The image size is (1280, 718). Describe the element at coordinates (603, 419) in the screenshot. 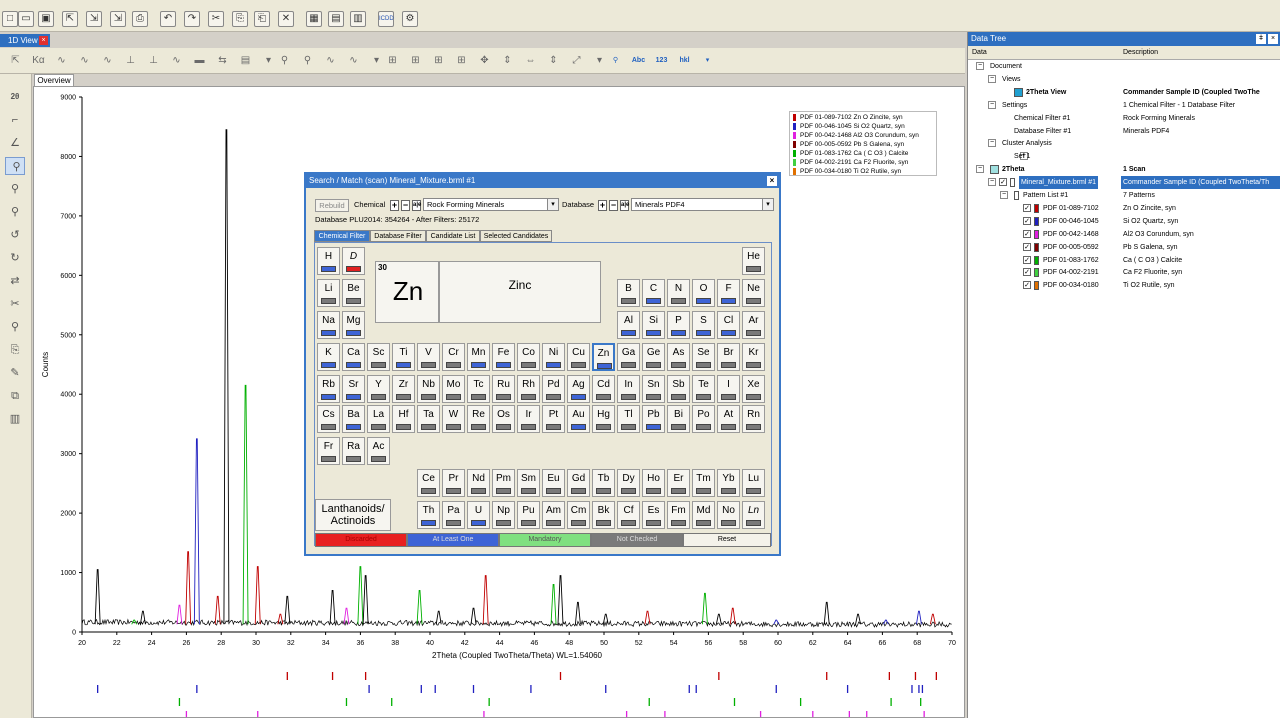

I see `element-hg: Hg` at that location.